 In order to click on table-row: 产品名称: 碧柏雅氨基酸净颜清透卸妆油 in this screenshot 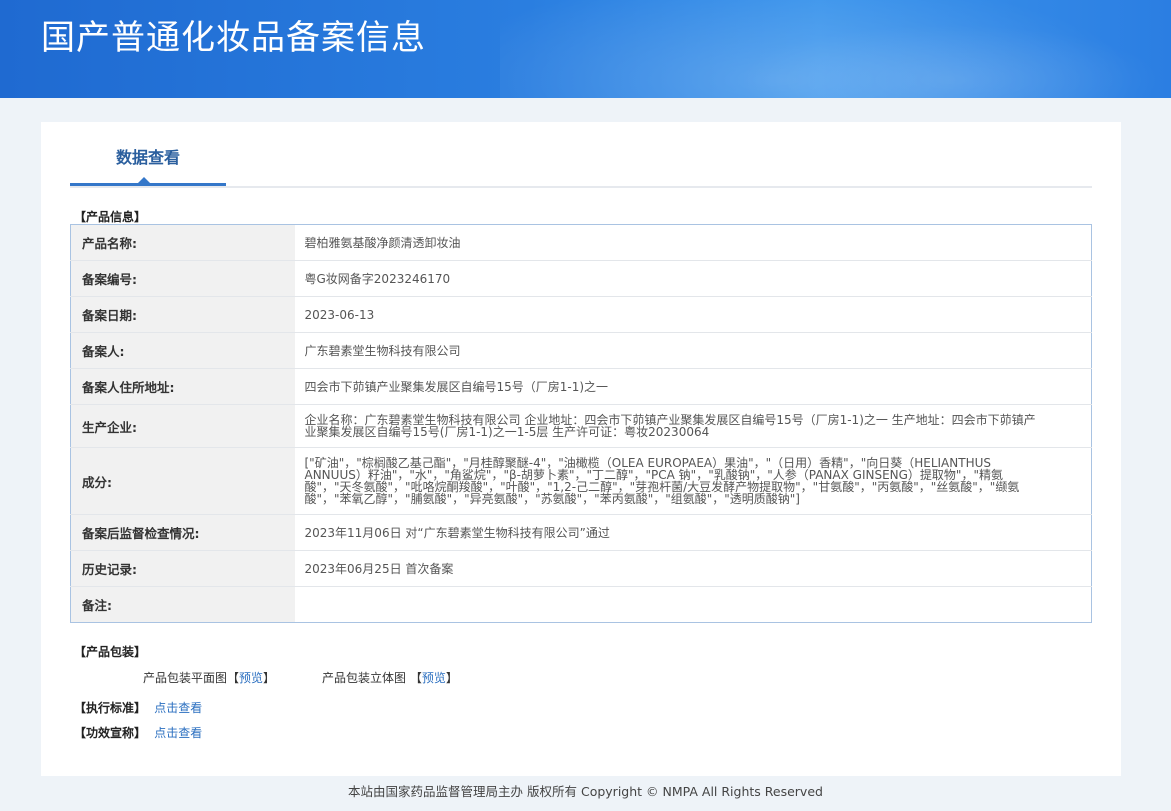, I will do `click(581, 242)`.